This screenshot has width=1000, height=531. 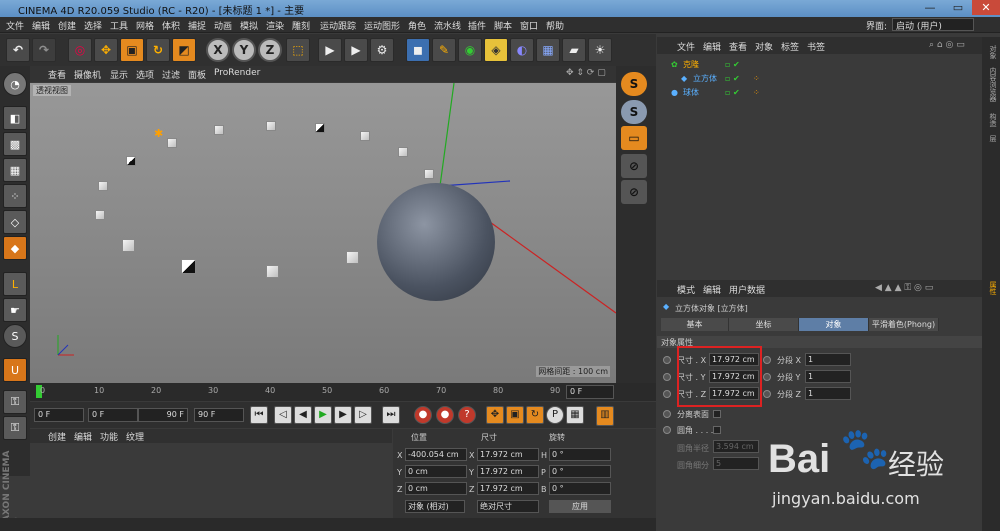 What do you see at coordinates (444, 50) in the screenshot?
I see `pen-icon: ✎` at bounding box center [444, 50].